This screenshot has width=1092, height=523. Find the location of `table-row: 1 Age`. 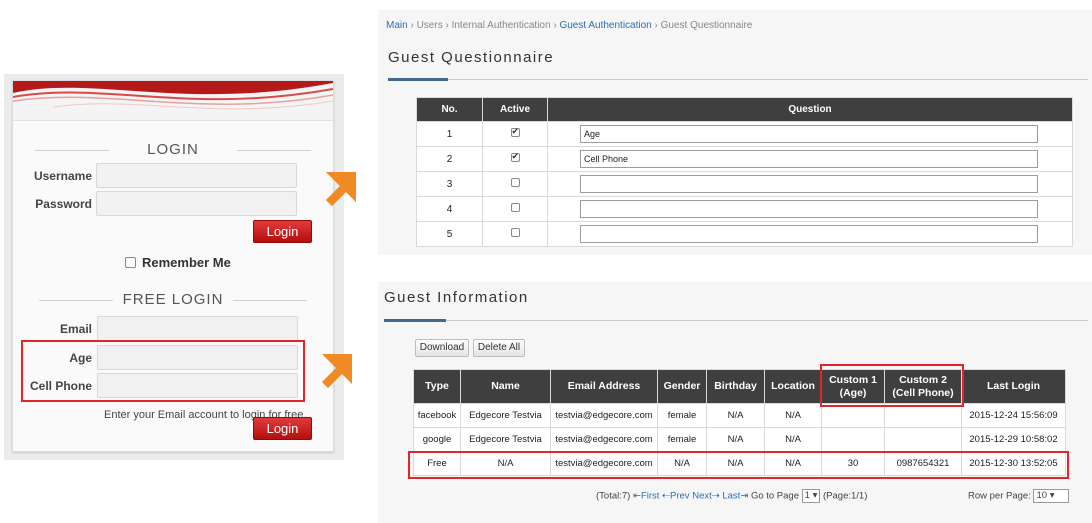

table-row: 1 Age is located at coordinates (744, 134).